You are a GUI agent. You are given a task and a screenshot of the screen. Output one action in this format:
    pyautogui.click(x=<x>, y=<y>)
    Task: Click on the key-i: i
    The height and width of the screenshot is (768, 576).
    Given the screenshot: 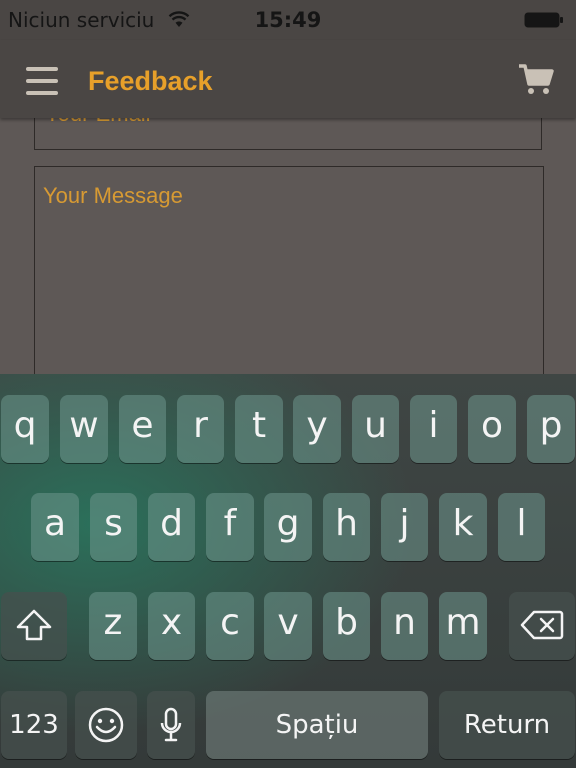 What is the action you would take?
    pyautogui.click(x=433, y=429)
    